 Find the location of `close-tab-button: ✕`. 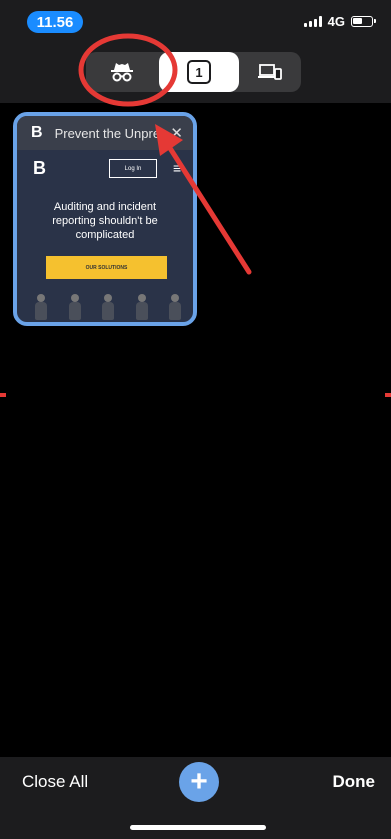

close-tab-button: ✕ is located at coordinates (176, 133).